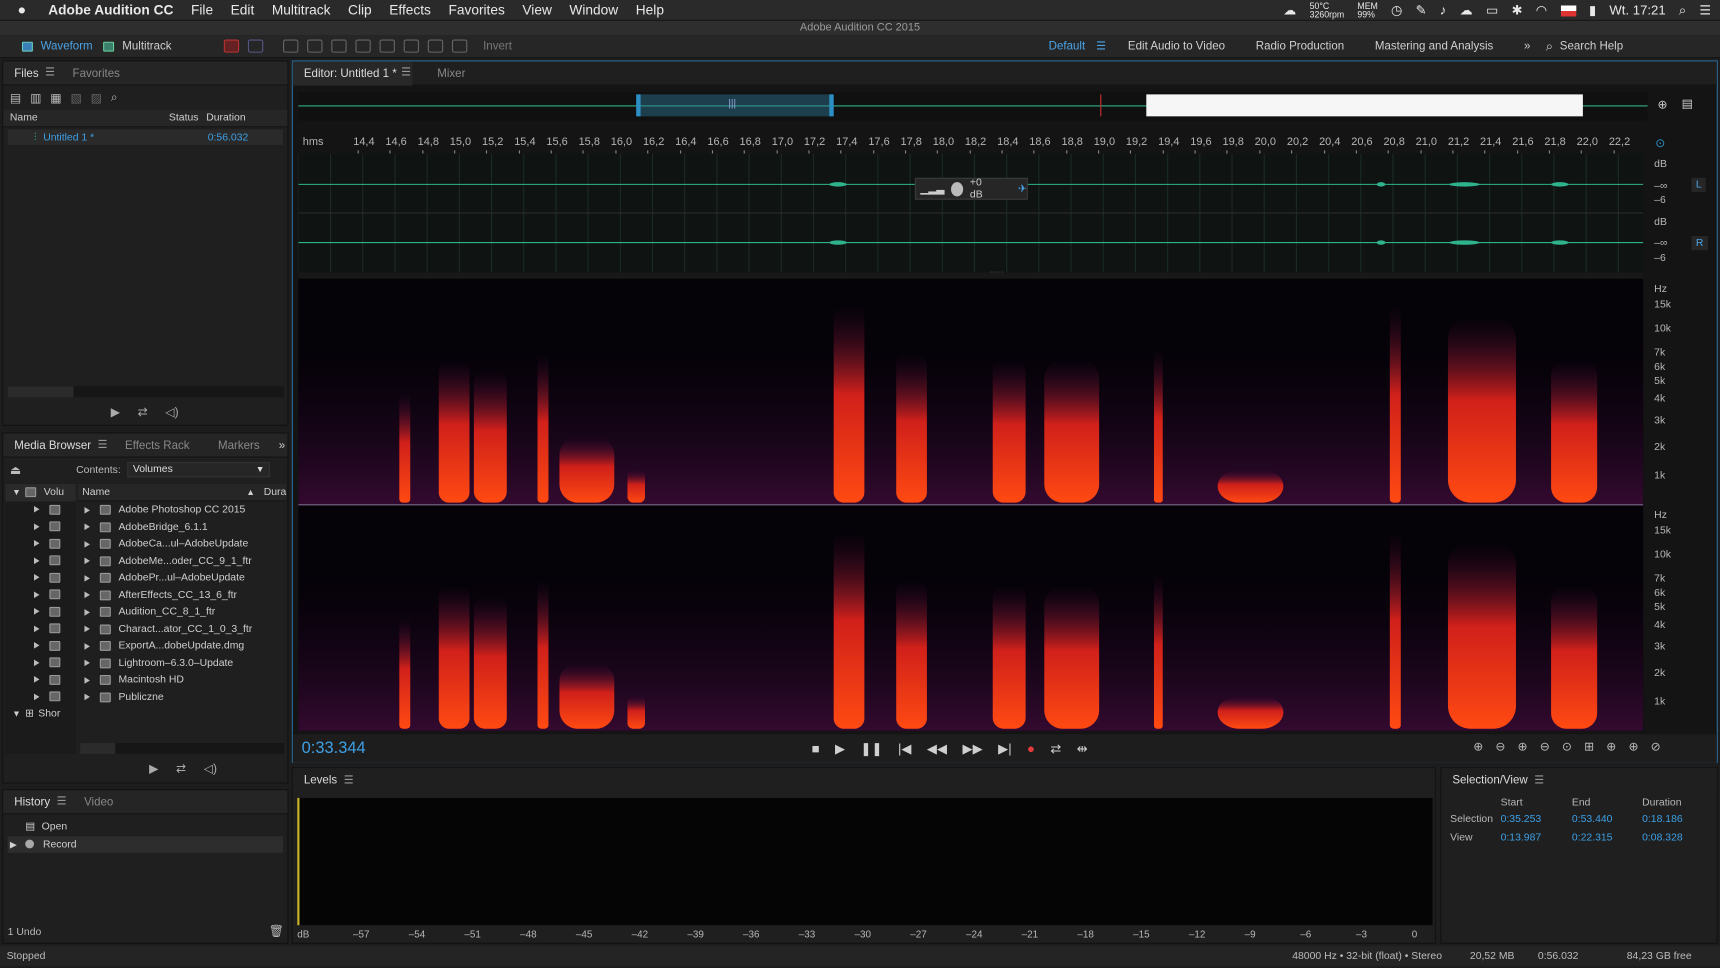 This screenshot has width=1720, height=968. Describe the element at coordinates (15, 98) in the screenshot. I see `open-file-icon: ▤` at that location.